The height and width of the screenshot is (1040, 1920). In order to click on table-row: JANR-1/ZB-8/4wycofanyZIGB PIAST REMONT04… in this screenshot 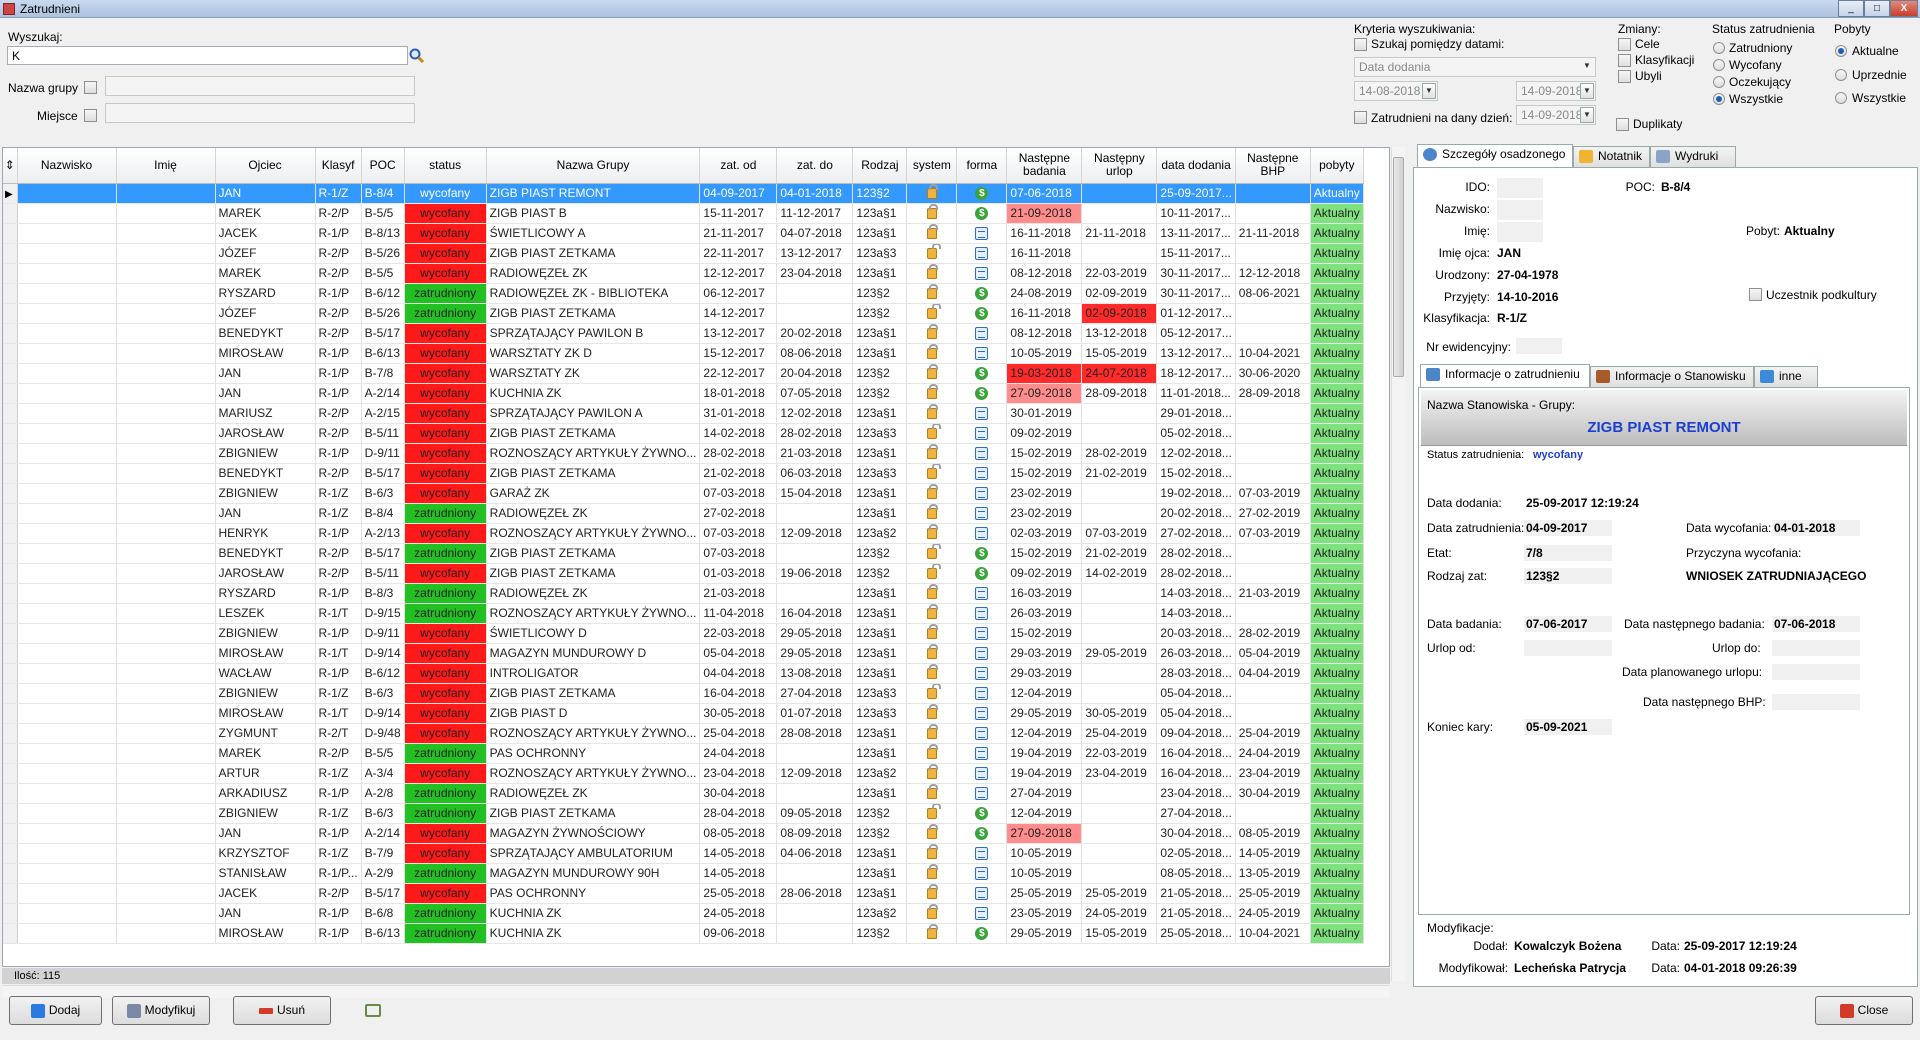, I will do `click(683, 193)`.